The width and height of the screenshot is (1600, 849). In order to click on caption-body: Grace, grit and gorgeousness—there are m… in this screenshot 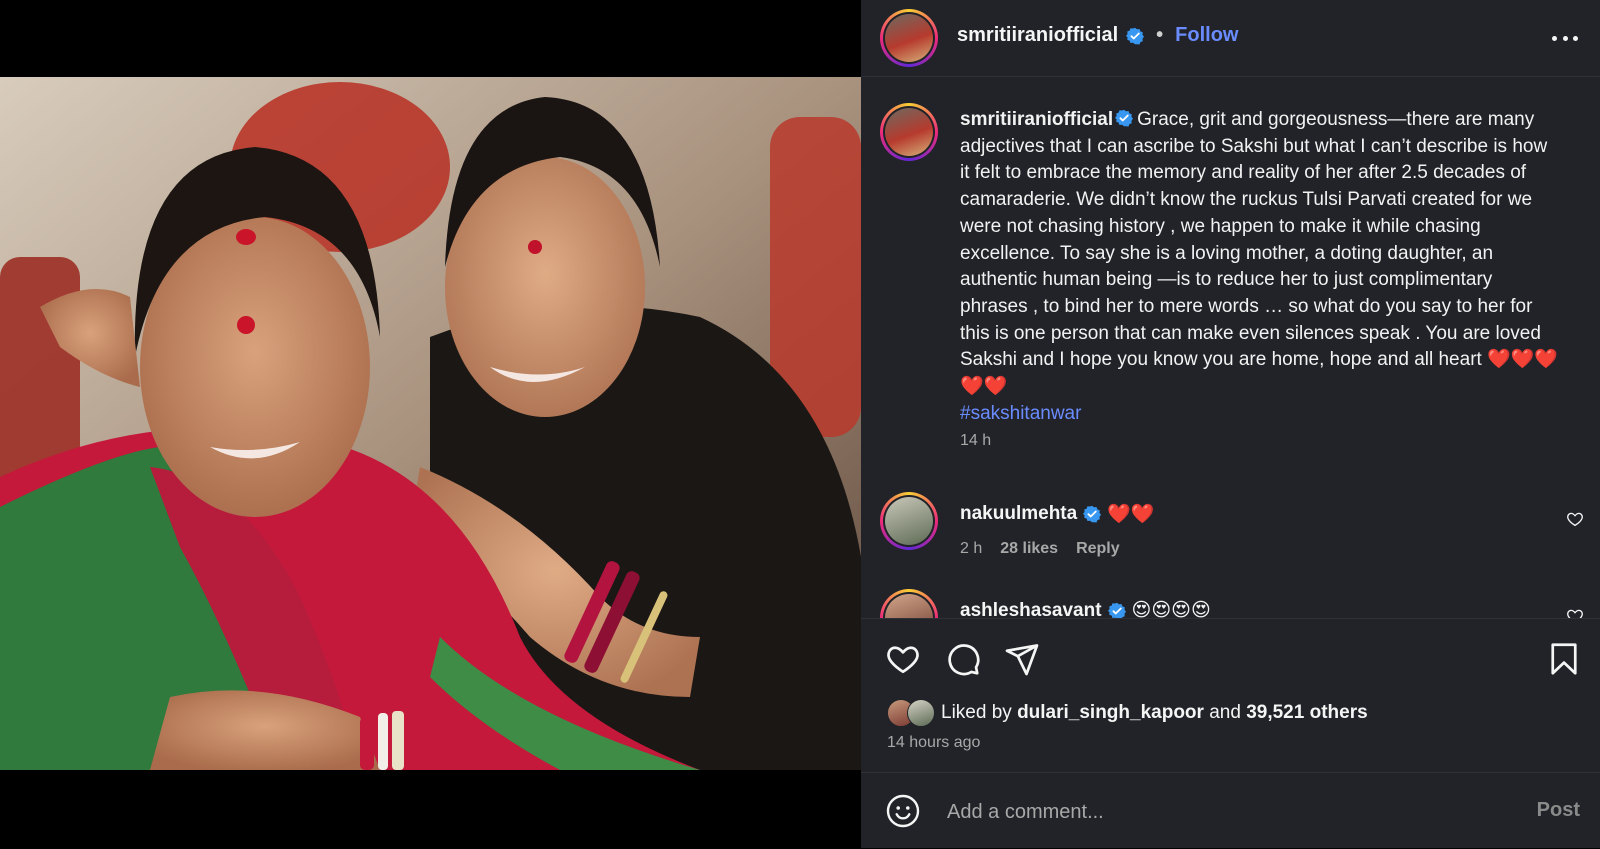, I will do `click(1259, 253)`.